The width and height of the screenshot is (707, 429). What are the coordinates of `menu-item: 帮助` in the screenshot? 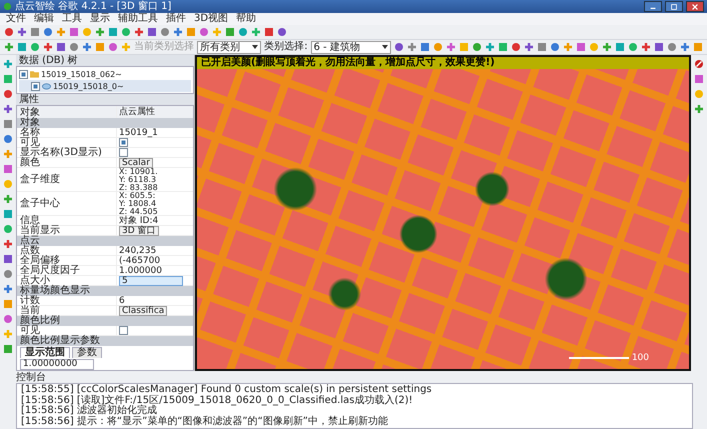 It's located at (246, 19).